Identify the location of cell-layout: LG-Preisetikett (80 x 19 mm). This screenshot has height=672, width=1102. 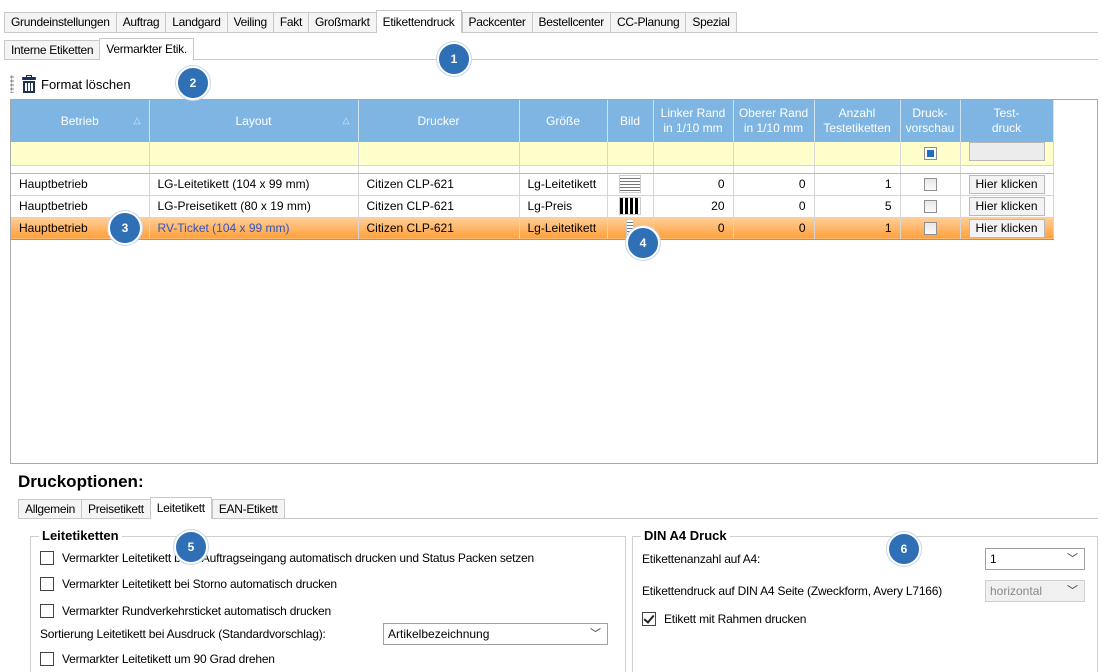
(254, 206).